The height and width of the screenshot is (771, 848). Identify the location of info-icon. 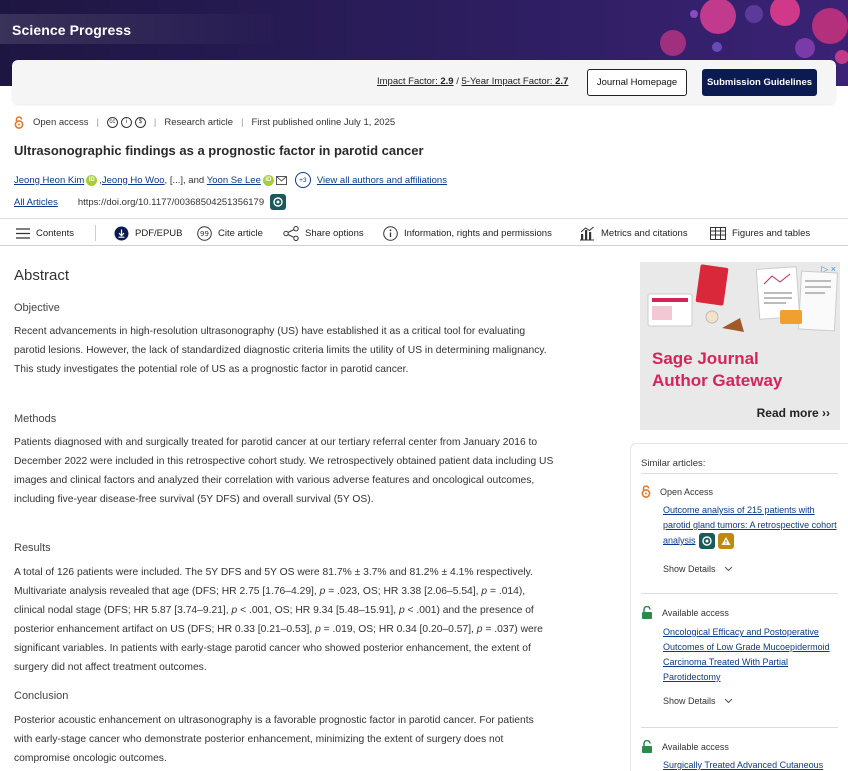
(390, 233).